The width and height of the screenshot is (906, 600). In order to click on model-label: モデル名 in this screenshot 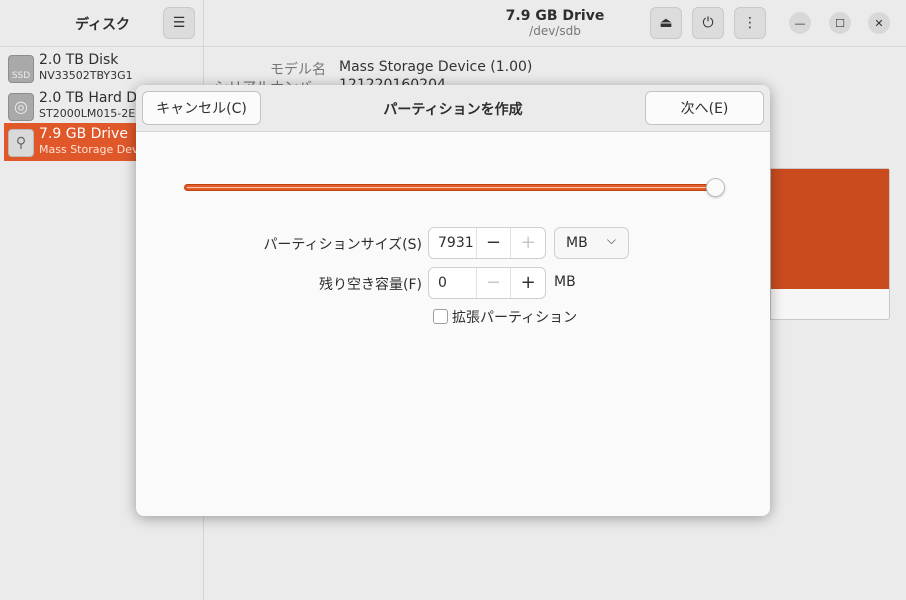, I will do `click(298, 70)`.